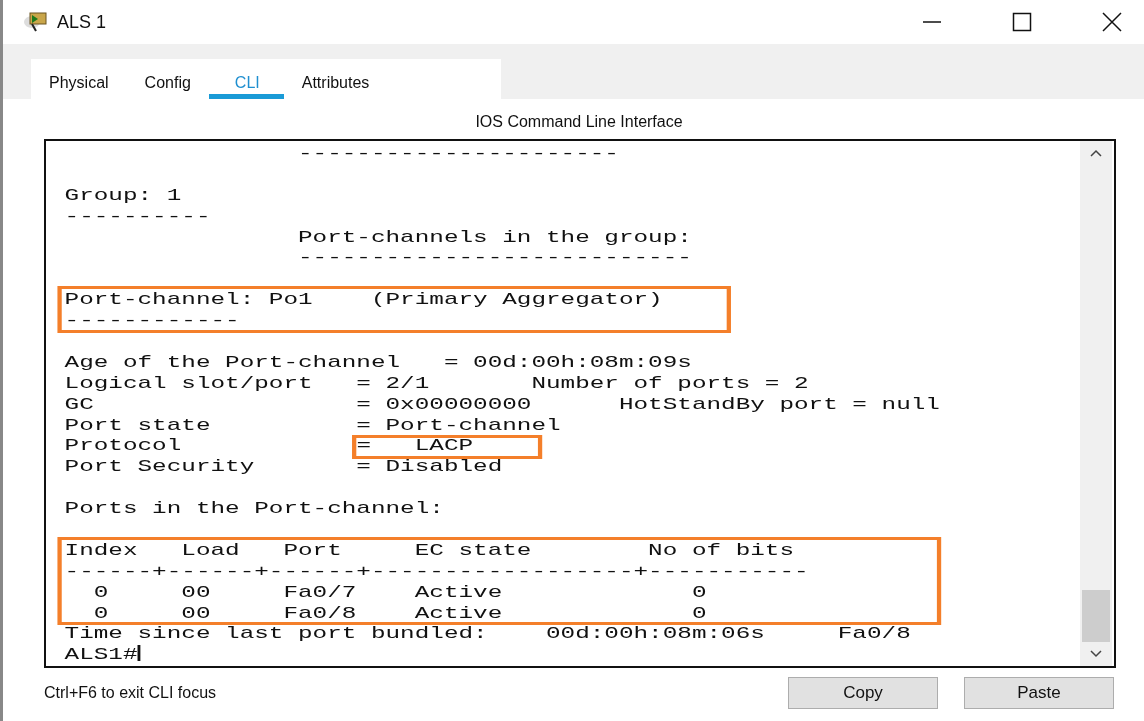 The image size is (1144, 721). Describe the element at coordinates (1096, 654) in the screenshot. I see `scroll-down-icon` at that location.